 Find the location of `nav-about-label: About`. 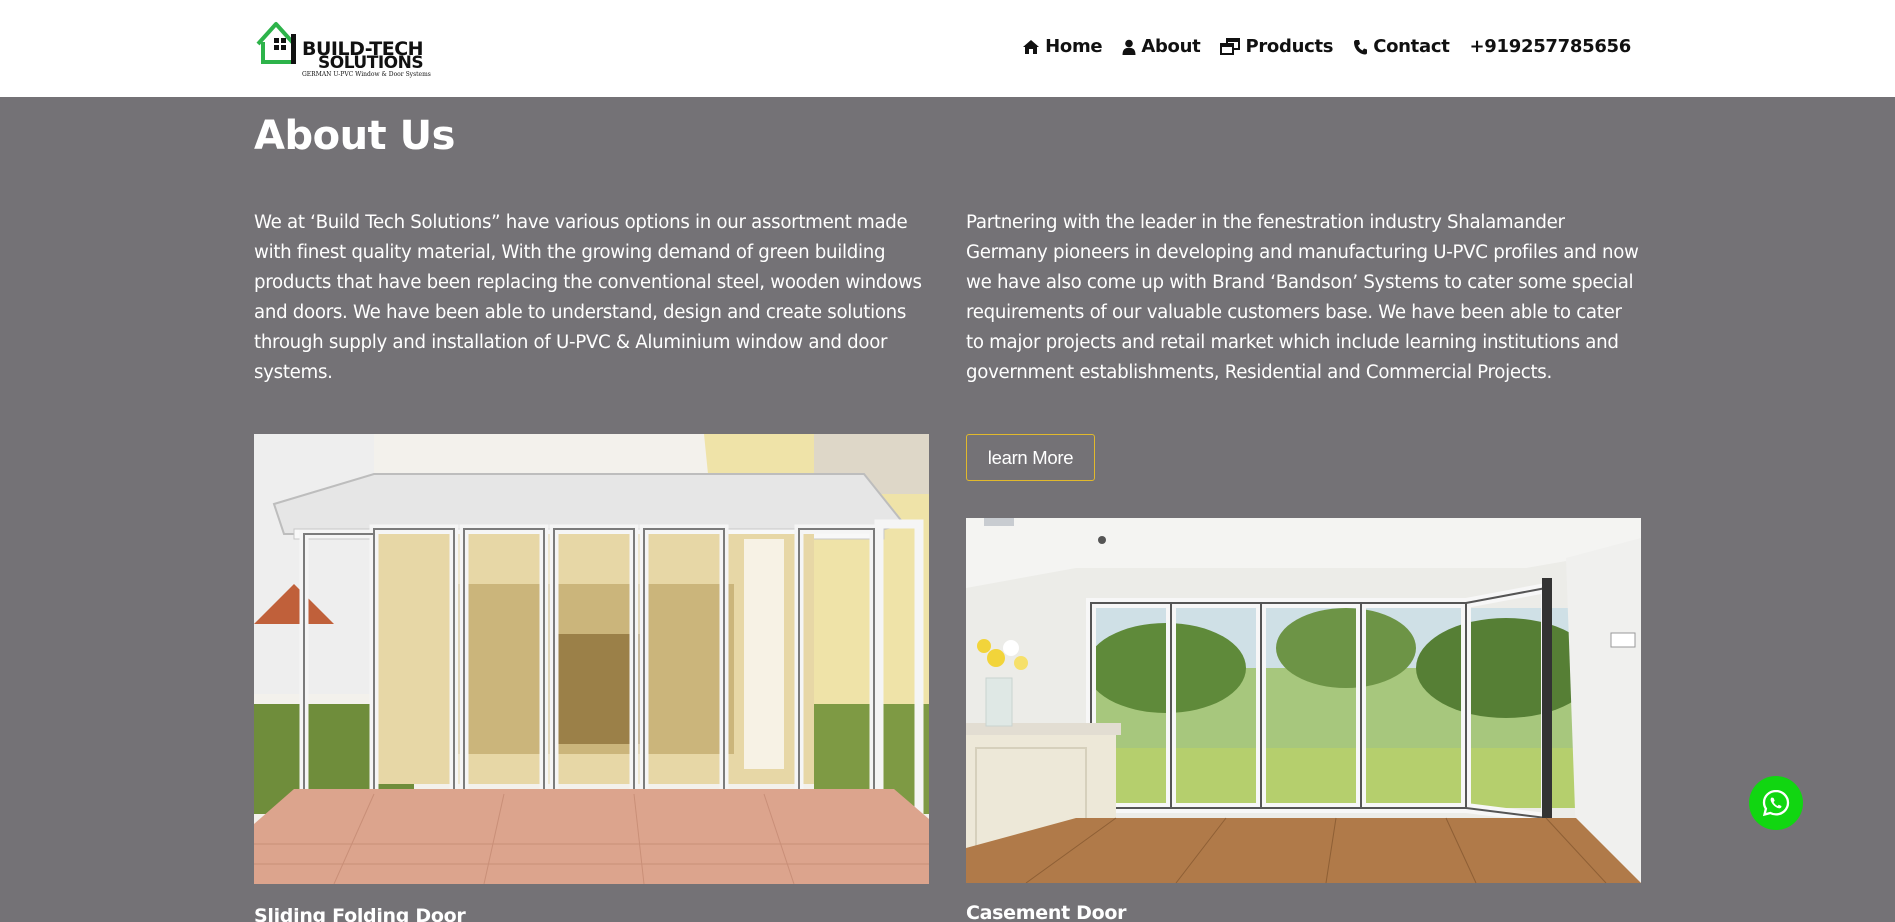

nav-about-label: About is located at coordinates (1171, 46).